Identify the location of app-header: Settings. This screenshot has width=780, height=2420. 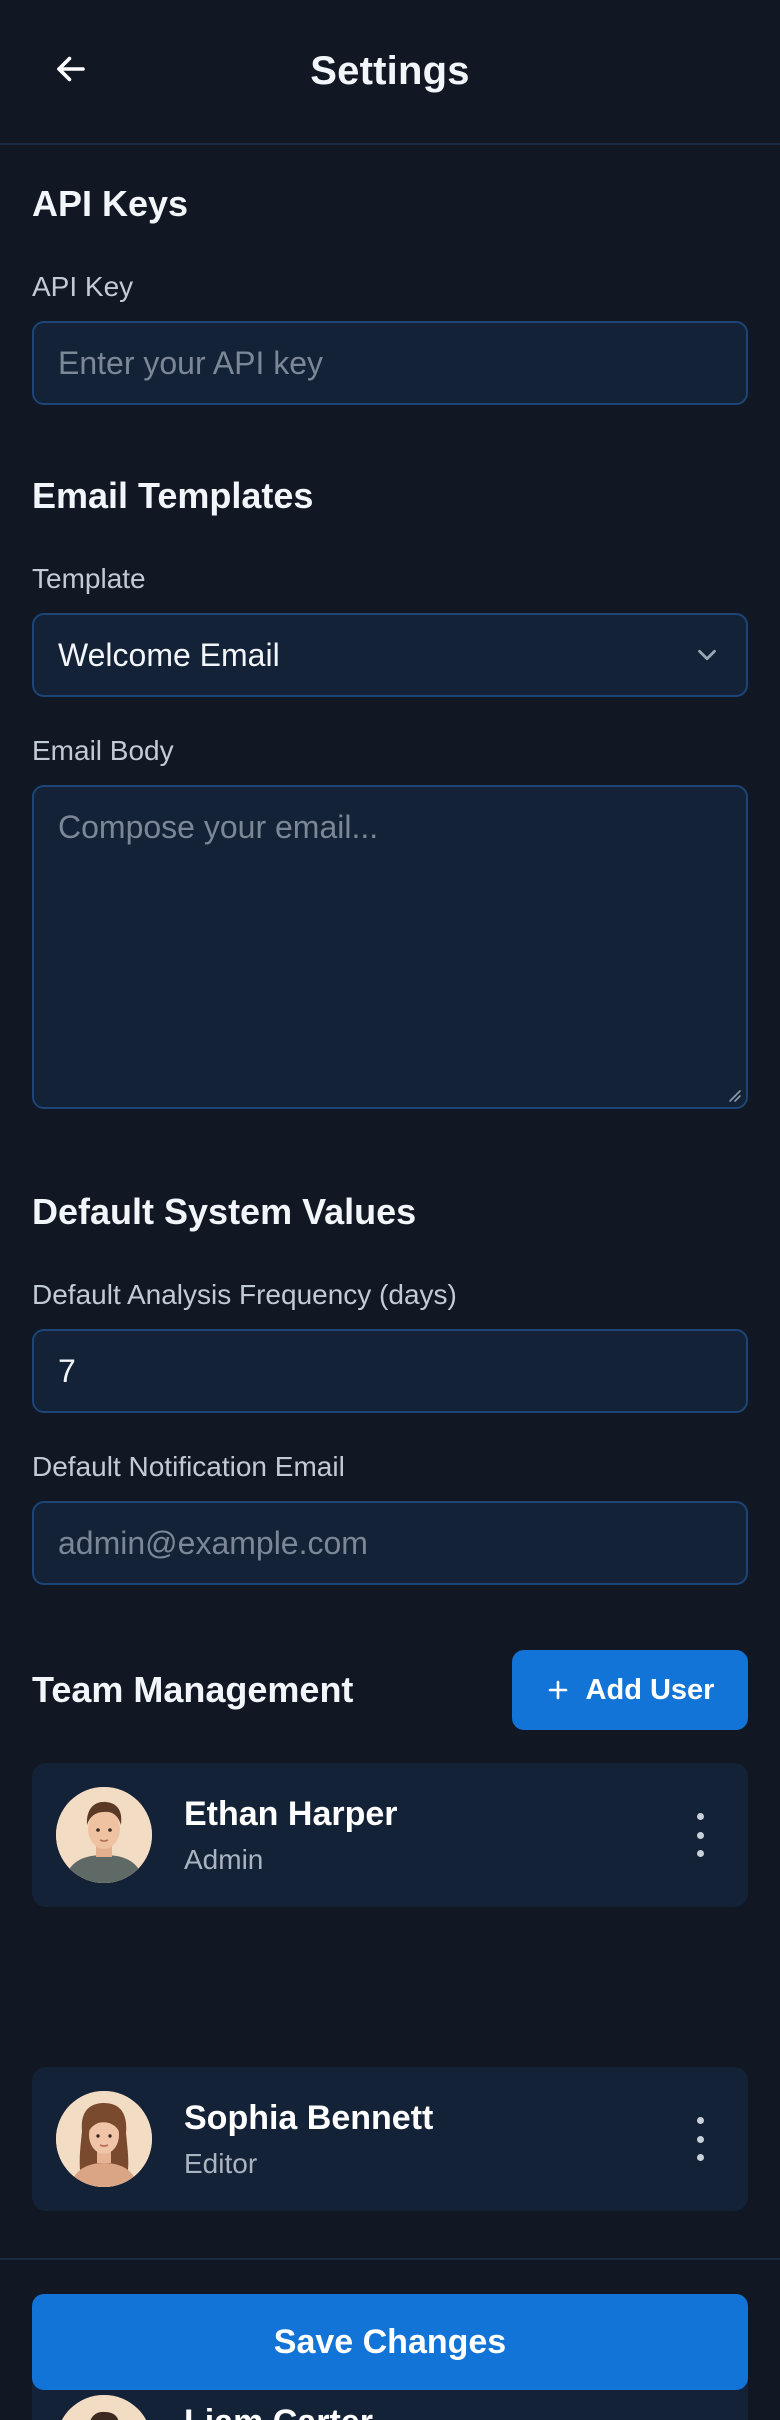
(390, 72).